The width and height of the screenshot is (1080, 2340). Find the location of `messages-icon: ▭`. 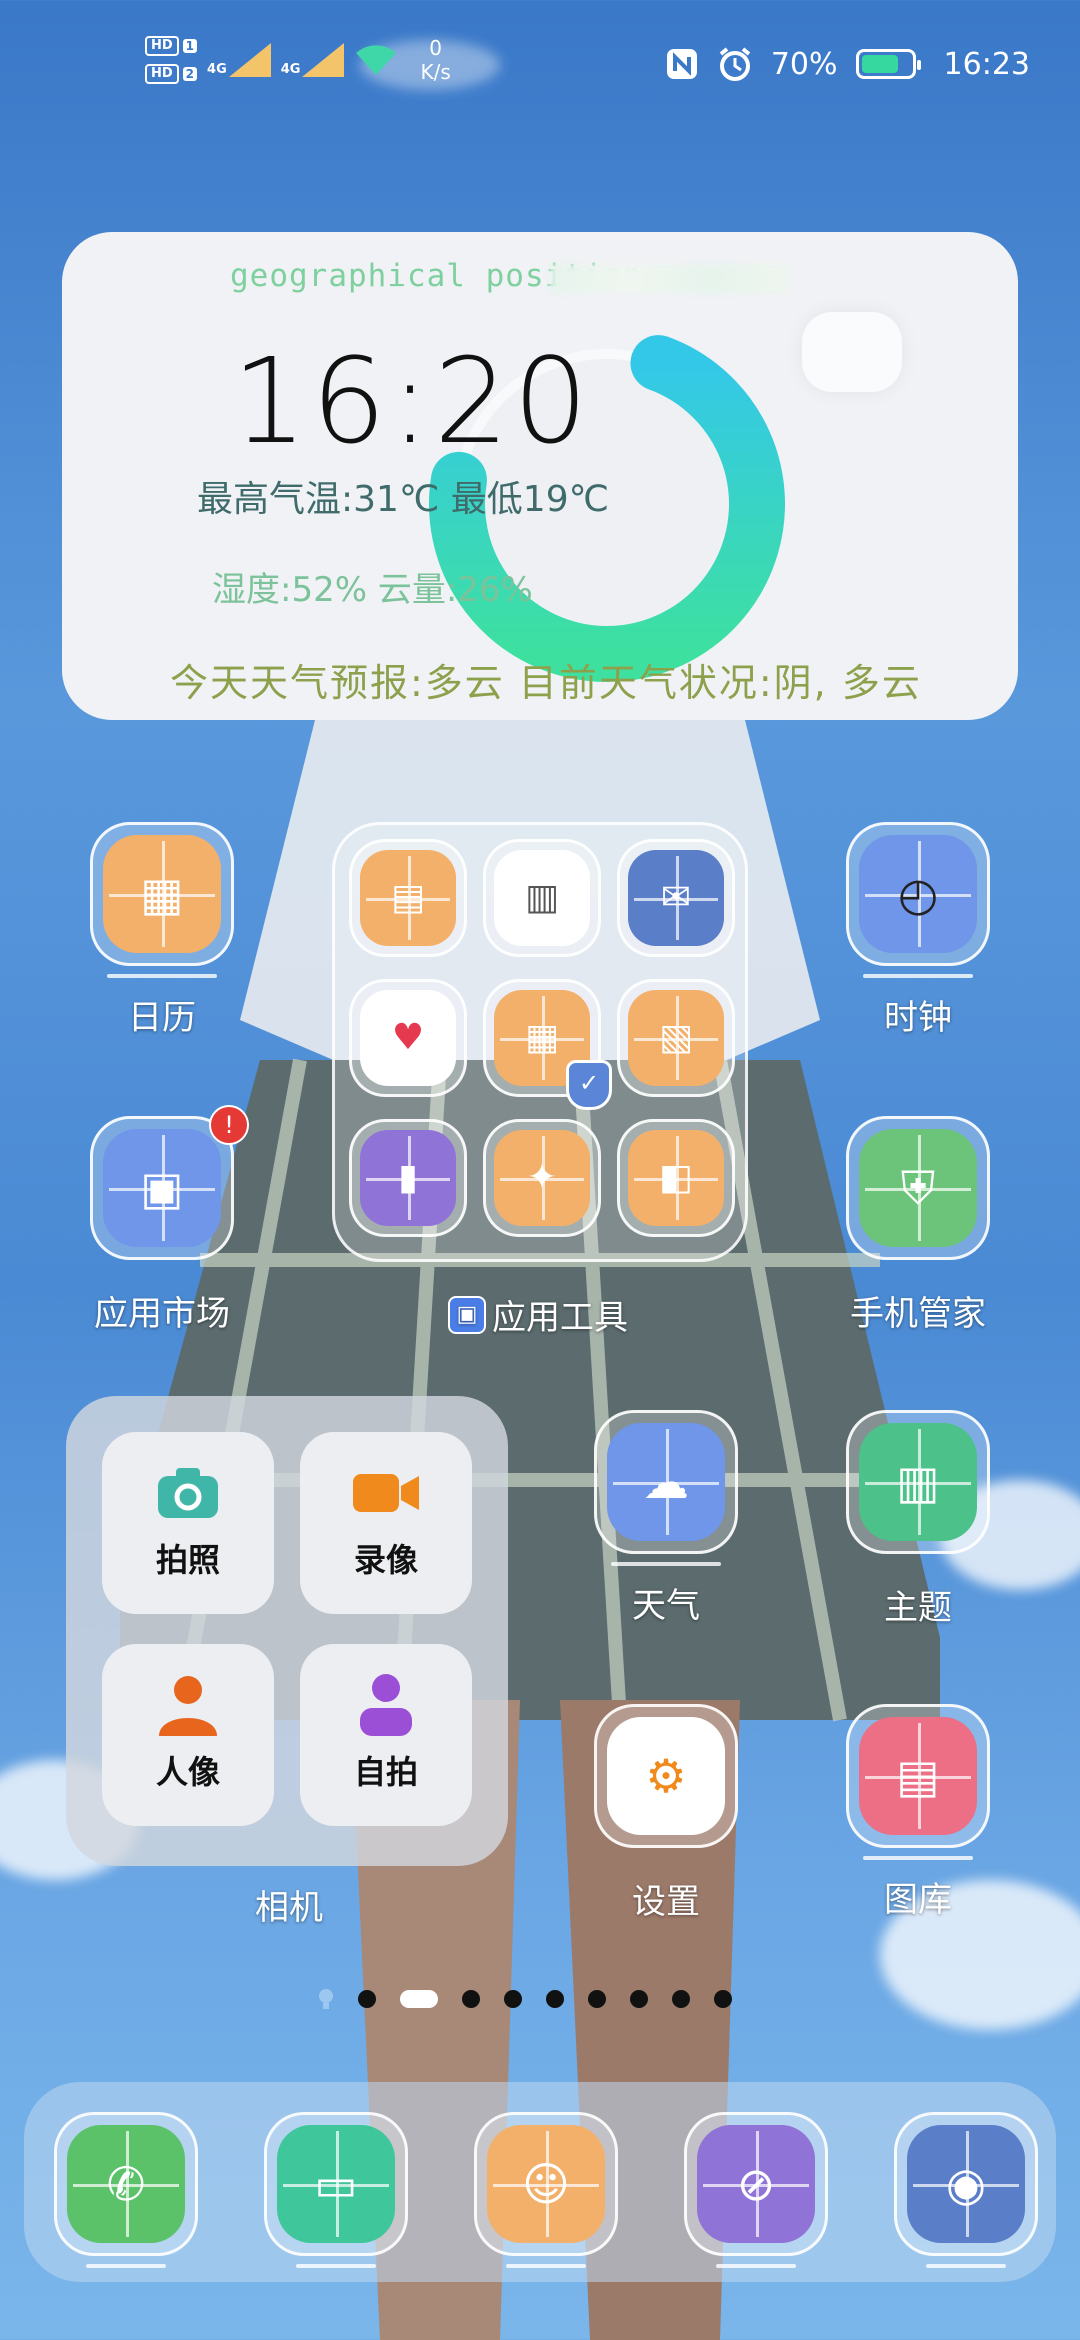

messages-icon: ▭ is located at coordinates (336, 2184).